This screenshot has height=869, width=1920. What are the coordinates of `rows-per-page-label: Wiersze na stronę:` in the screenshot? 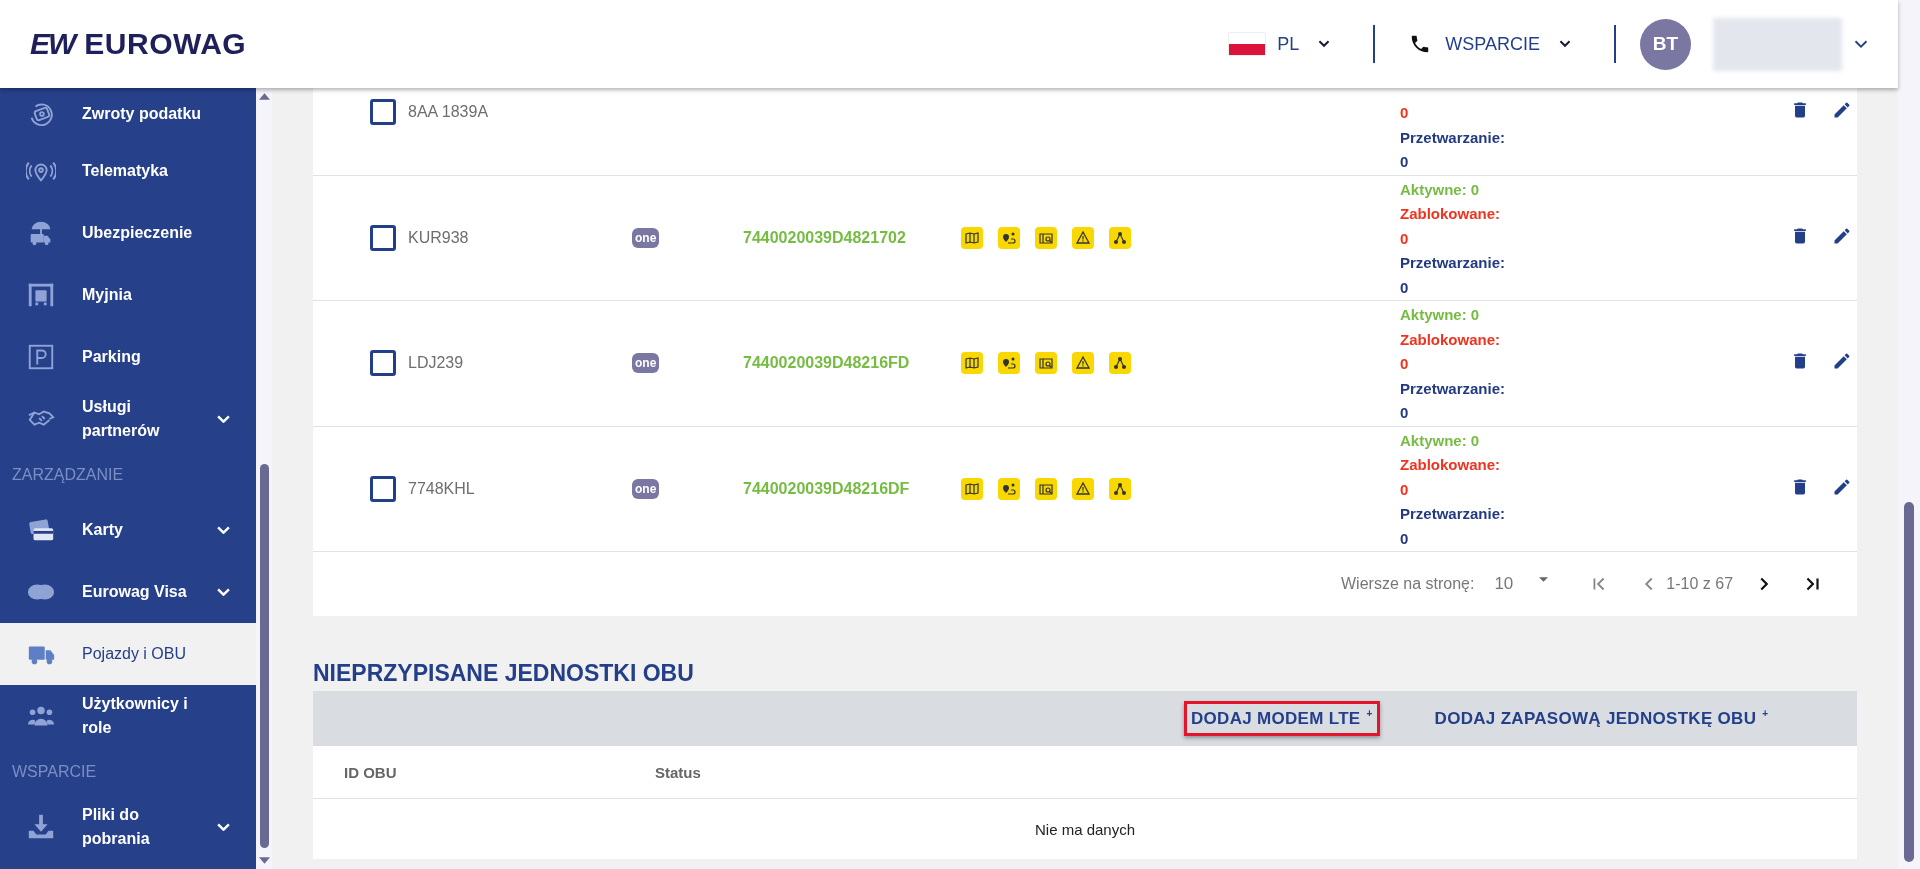 It's located at (1408, 584).